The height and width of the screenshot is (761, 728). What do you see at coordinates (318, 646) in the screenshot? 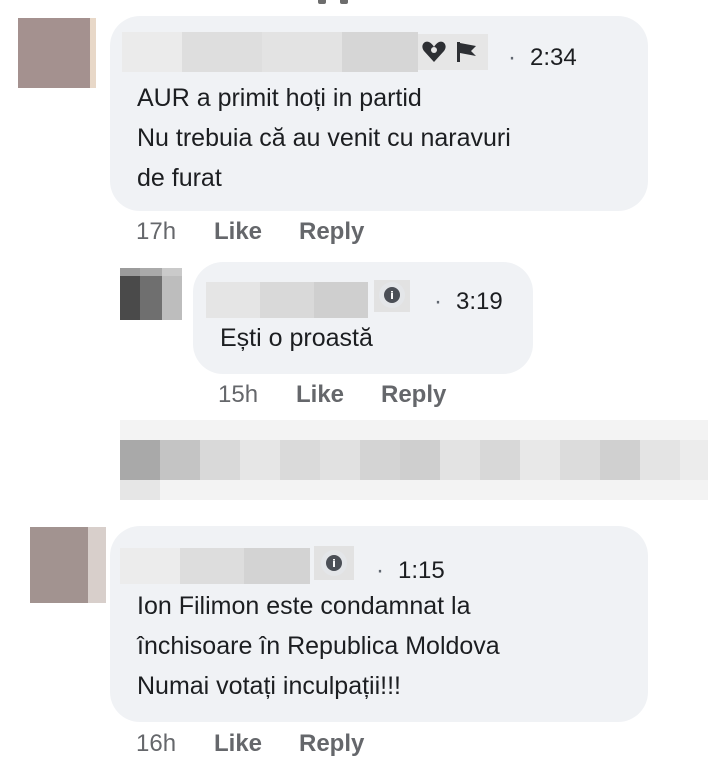
I see `comment-text-line: închisoare în Republica Moldova` at bounding box center [318, 646].